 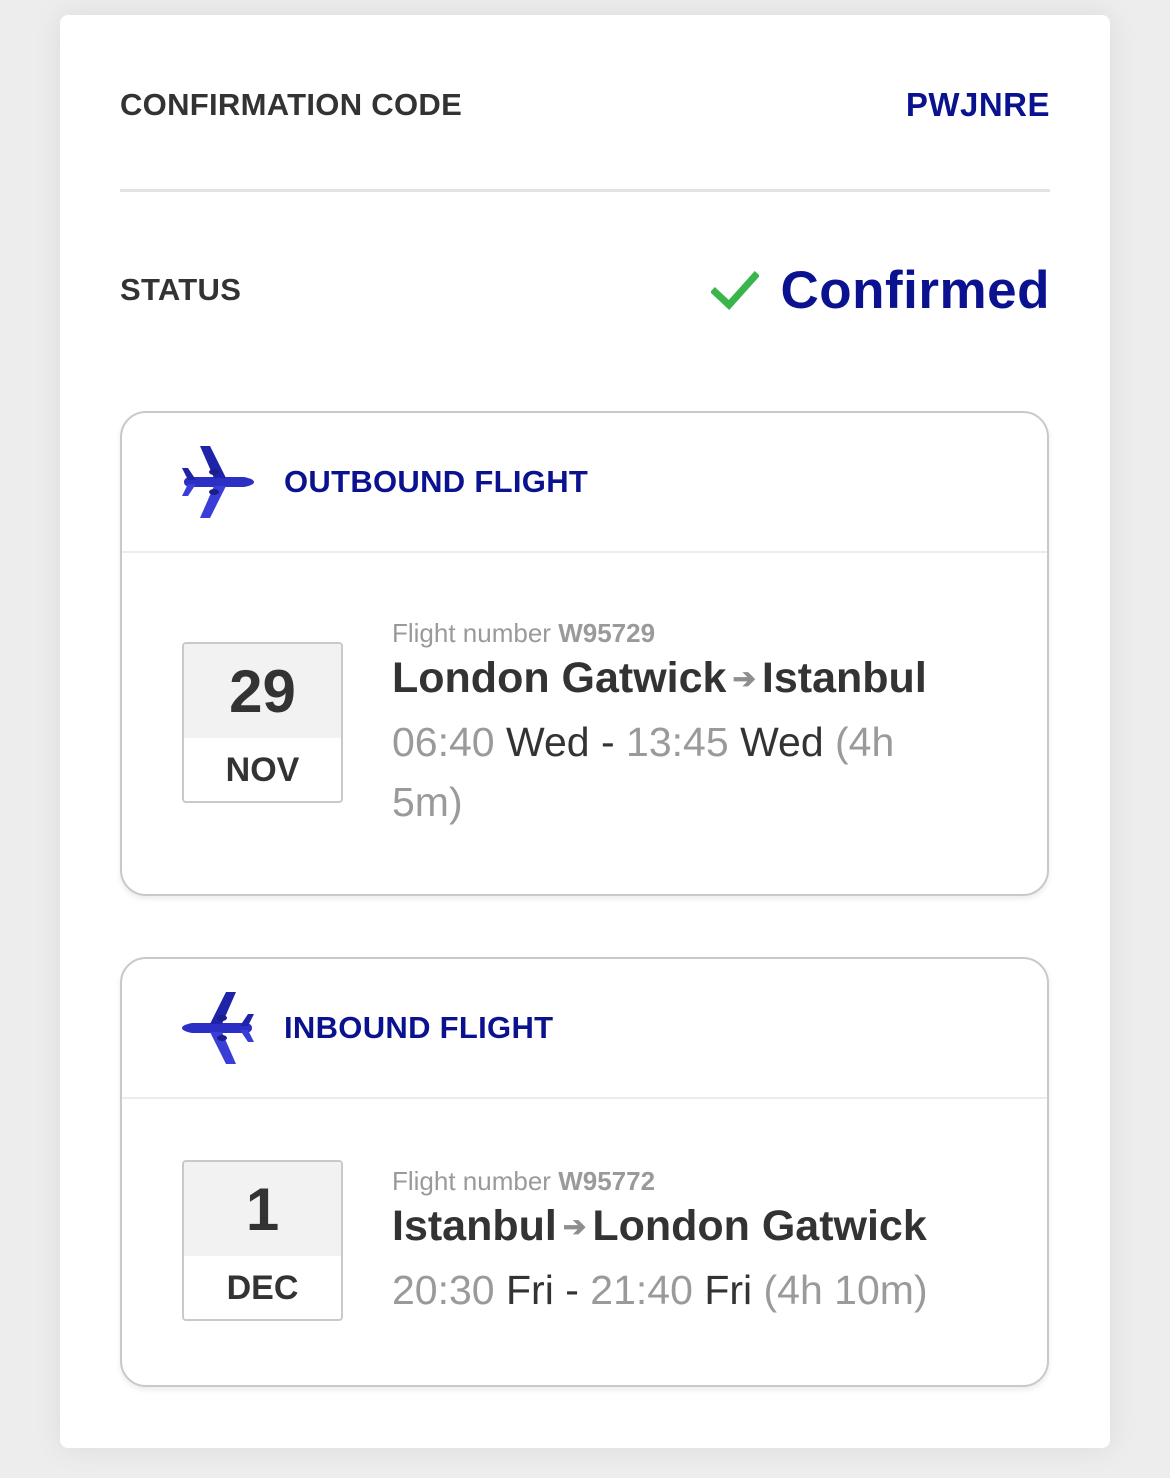 What do you see at coordinates (641, 1290) in the screenshot?
I see `arrival-time: 21:40` at bounding box center [641, 1290].